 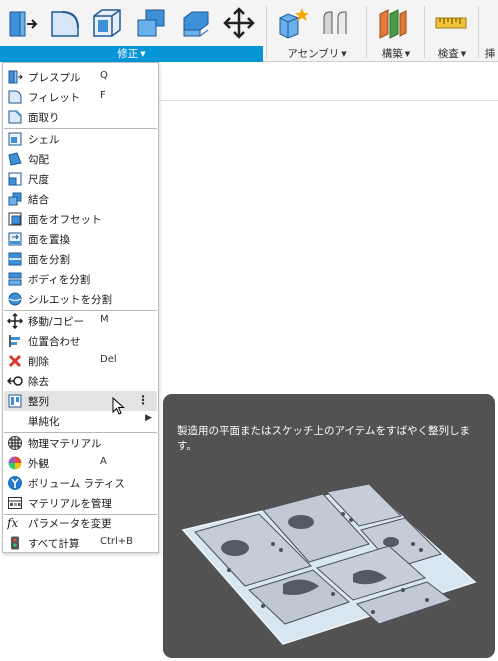 I want to click on menu-item-physical-material: 物理マテリアル, so click(x=80, y=443).